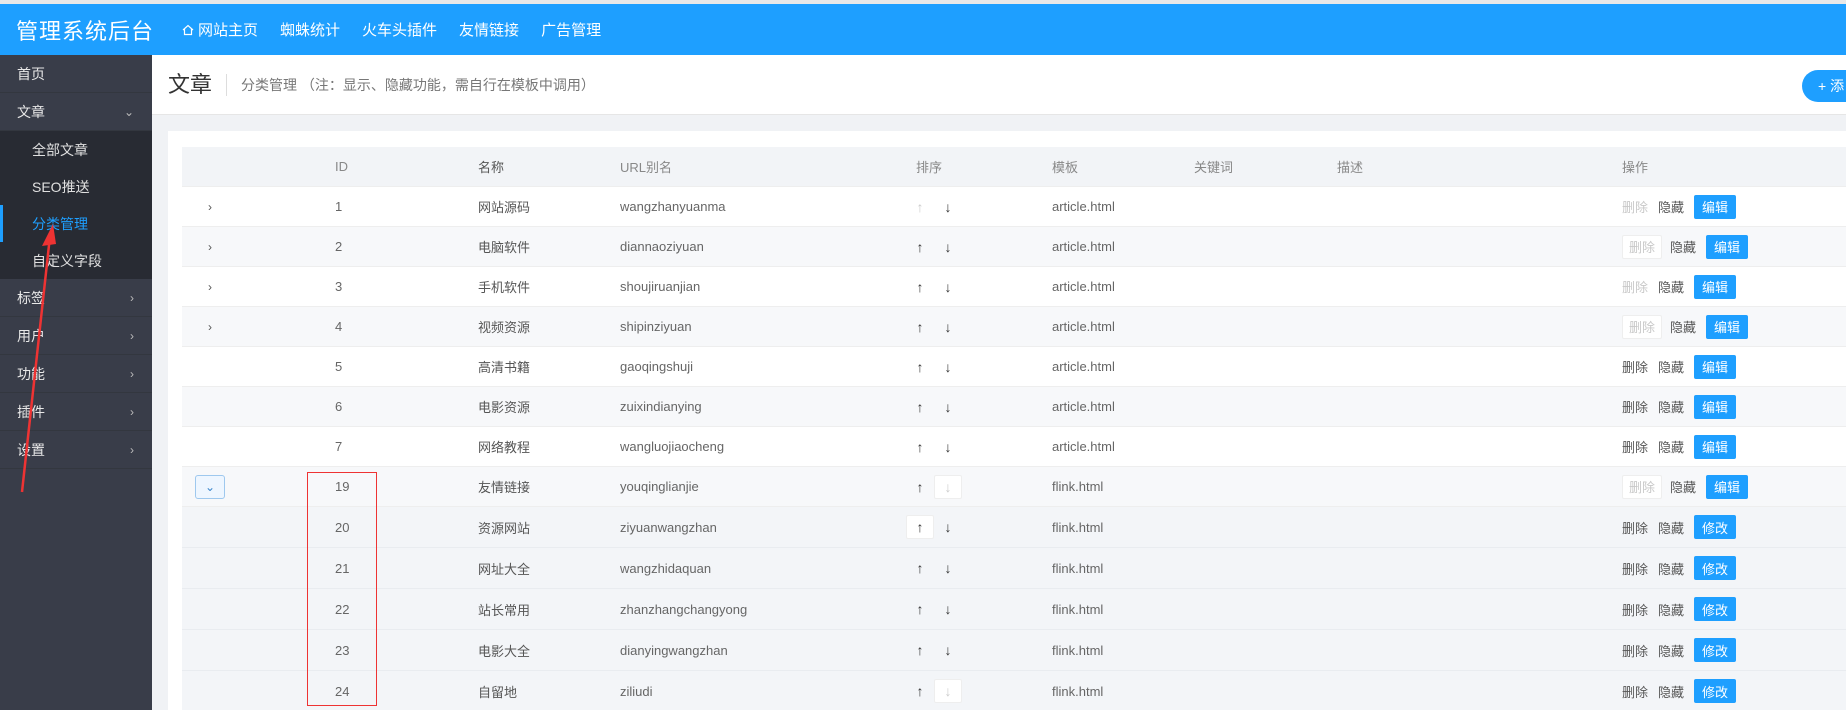  What do you see at coordinates (220, 29) in the screenshot?
I see `nav-home: 网站主页` at bounding box center [220, 29].